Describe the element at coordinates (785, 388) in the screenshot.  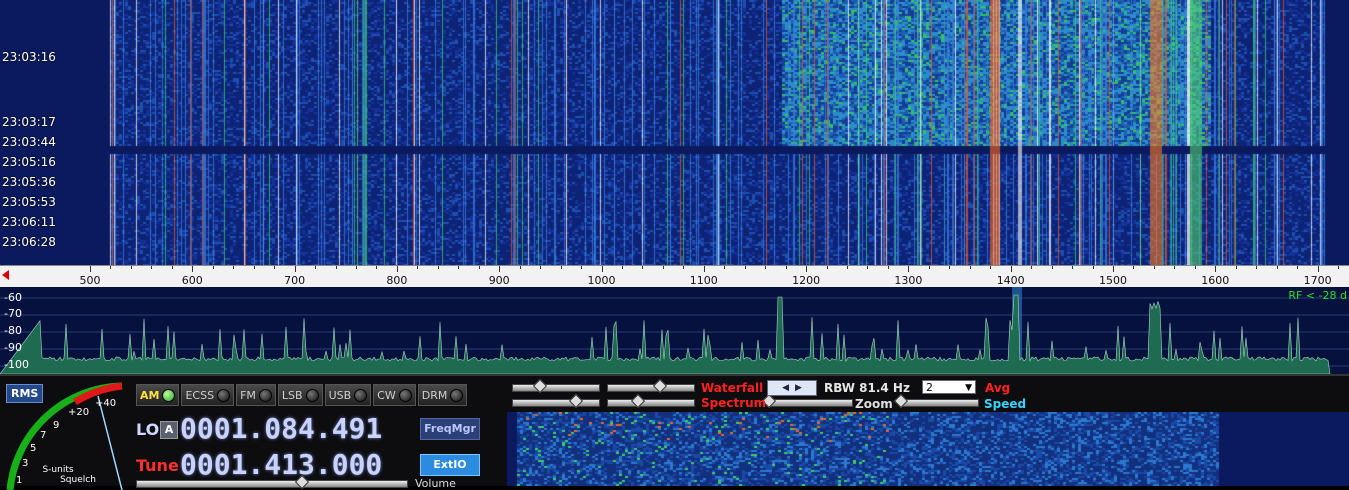
I see `arrow-left-icon: ◀` at that location.